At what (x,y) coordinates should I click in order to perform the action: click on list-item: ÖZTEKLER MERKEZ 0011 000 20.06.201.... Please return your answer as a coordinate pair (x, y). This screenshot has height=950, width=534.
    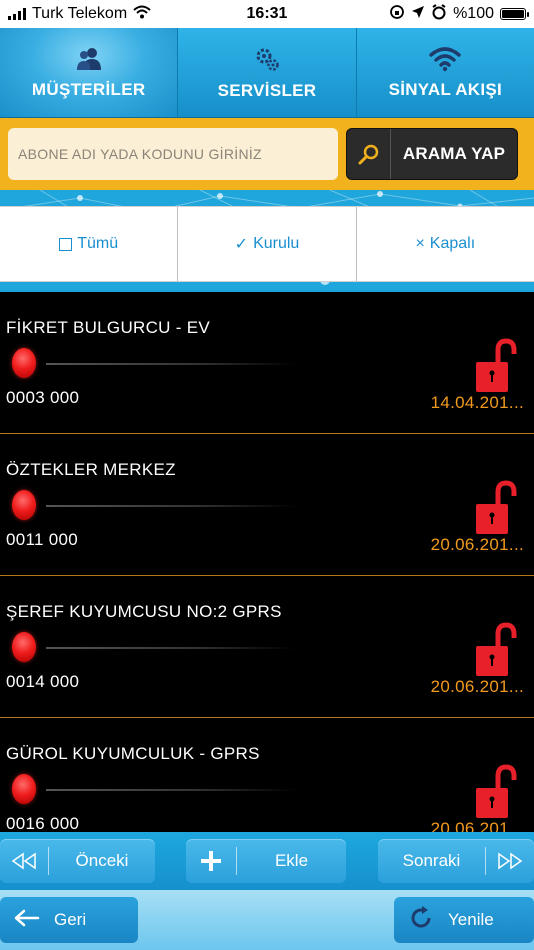
    Looking at the image, I should click on (267, 505).